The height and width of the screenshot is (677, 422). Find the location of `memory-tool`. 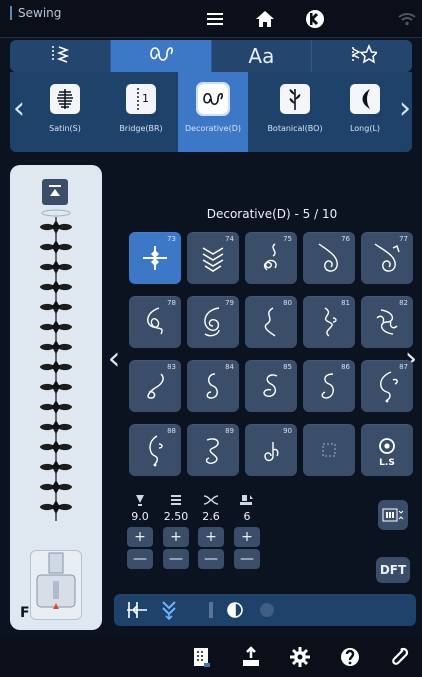

memory-tool is located at coordinates (267, 610).